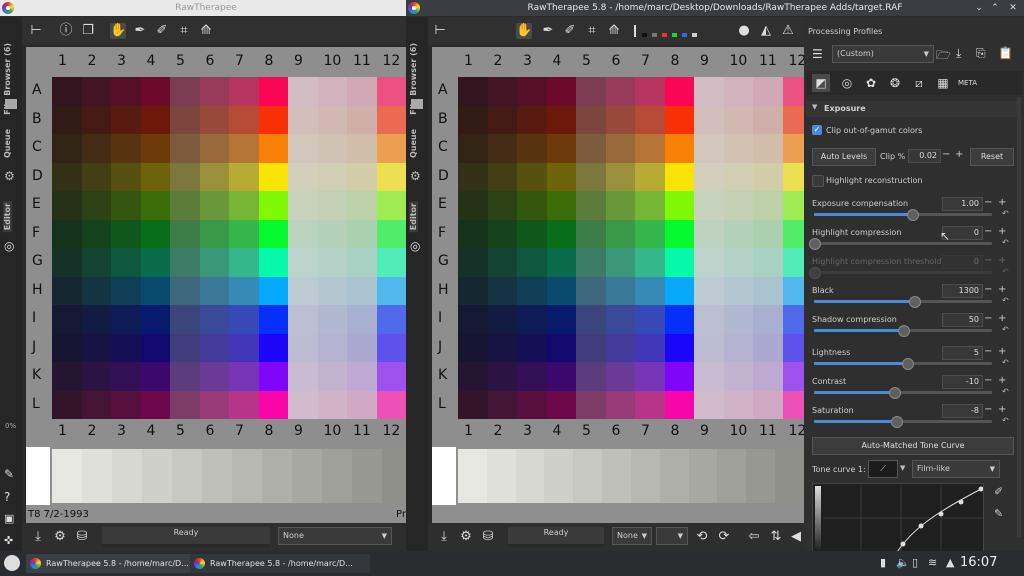 The width and height of the screenshot is (1024, 576). I want to click on color-picker-add-icon: ✎, so click(9, 474).